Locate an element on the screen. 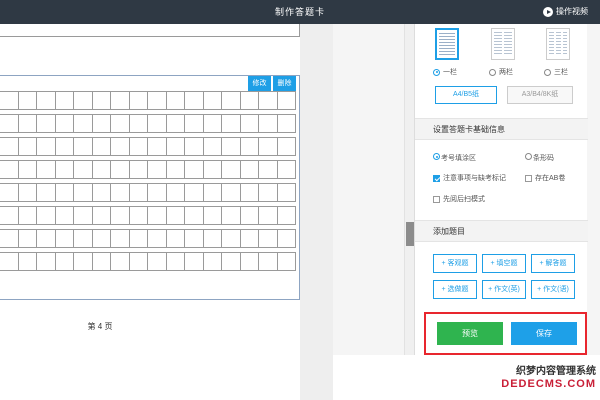 This screenshot has width=600, height=400. paper-size-a3-button: A3/B4/8K纸 is located at coordinates (540, 95).